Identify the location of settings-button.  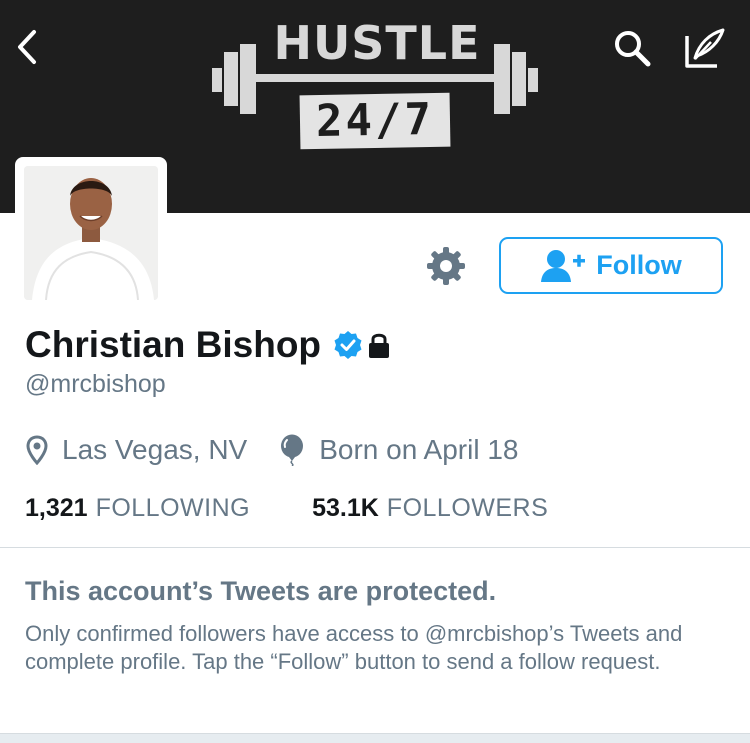
(446, 266).